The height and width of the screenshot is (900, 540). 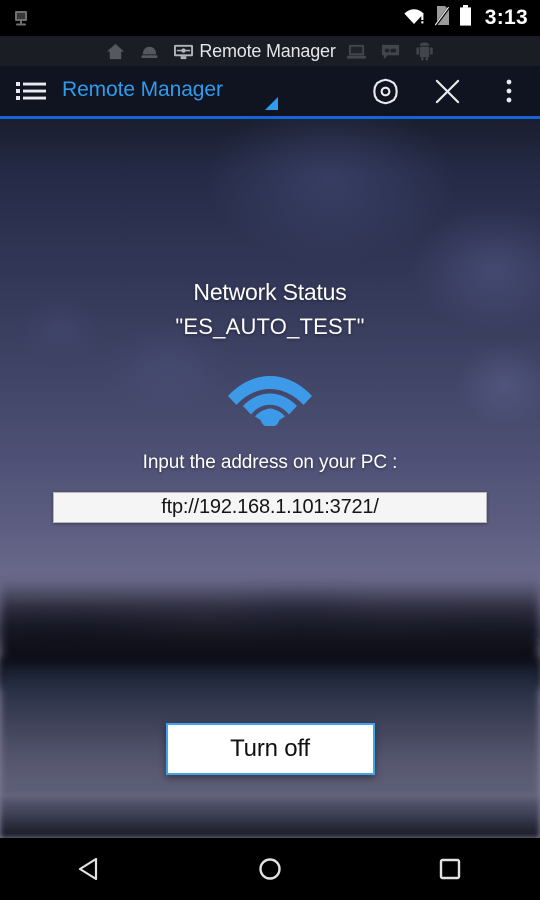 I want to click on turn-off-button: Turn off, so click(x=270, y=749).